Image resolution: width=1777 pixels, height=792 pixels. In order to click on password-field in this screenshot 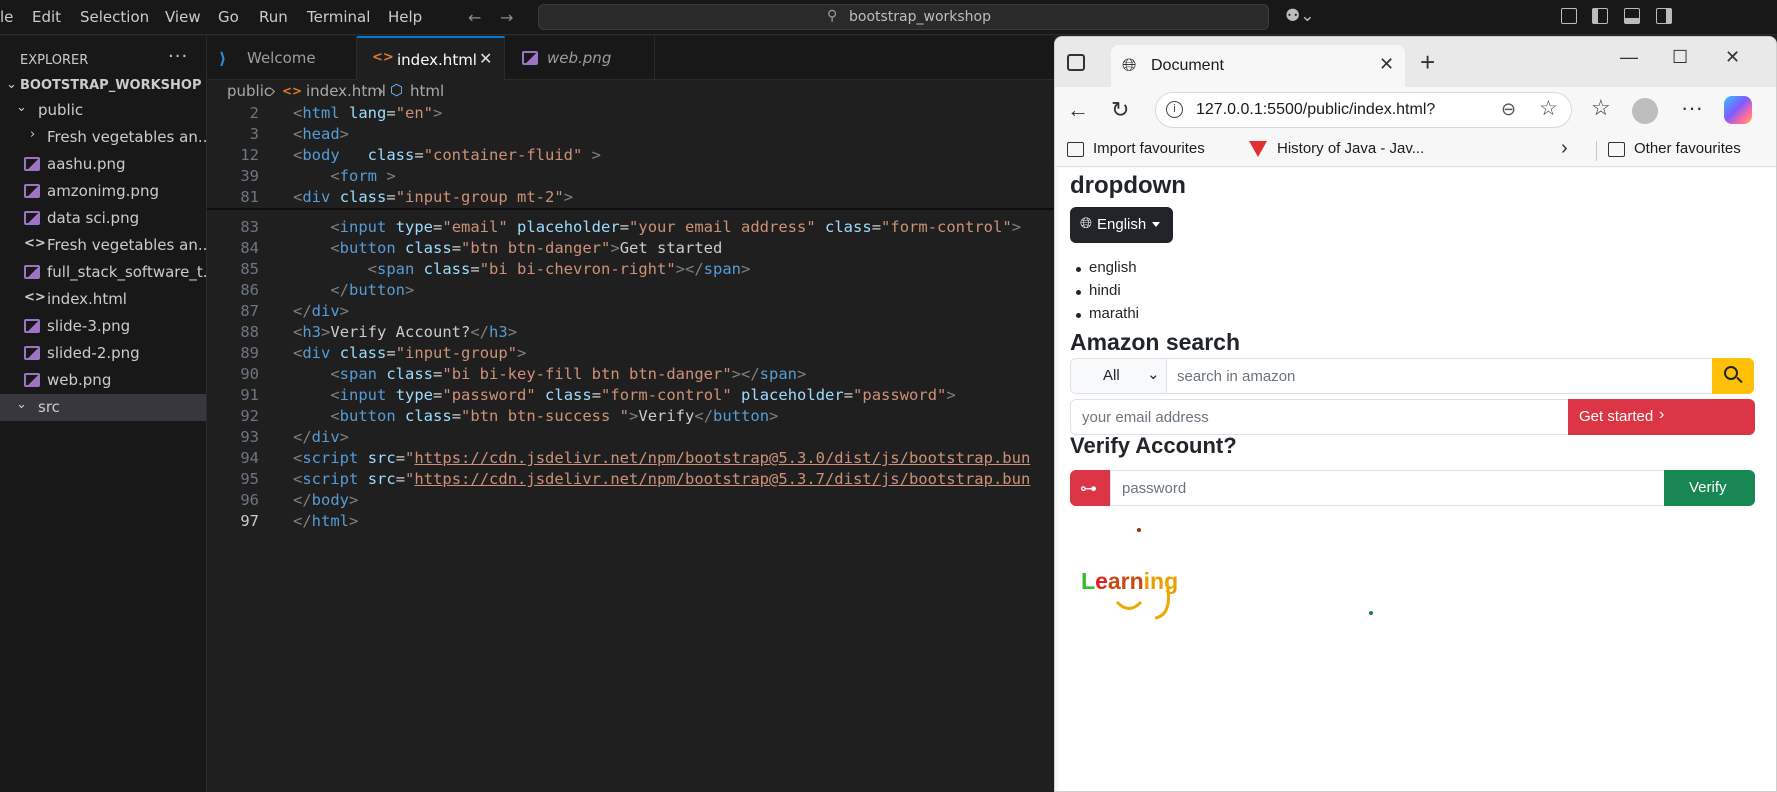, I will do `click(1387, 488)`.